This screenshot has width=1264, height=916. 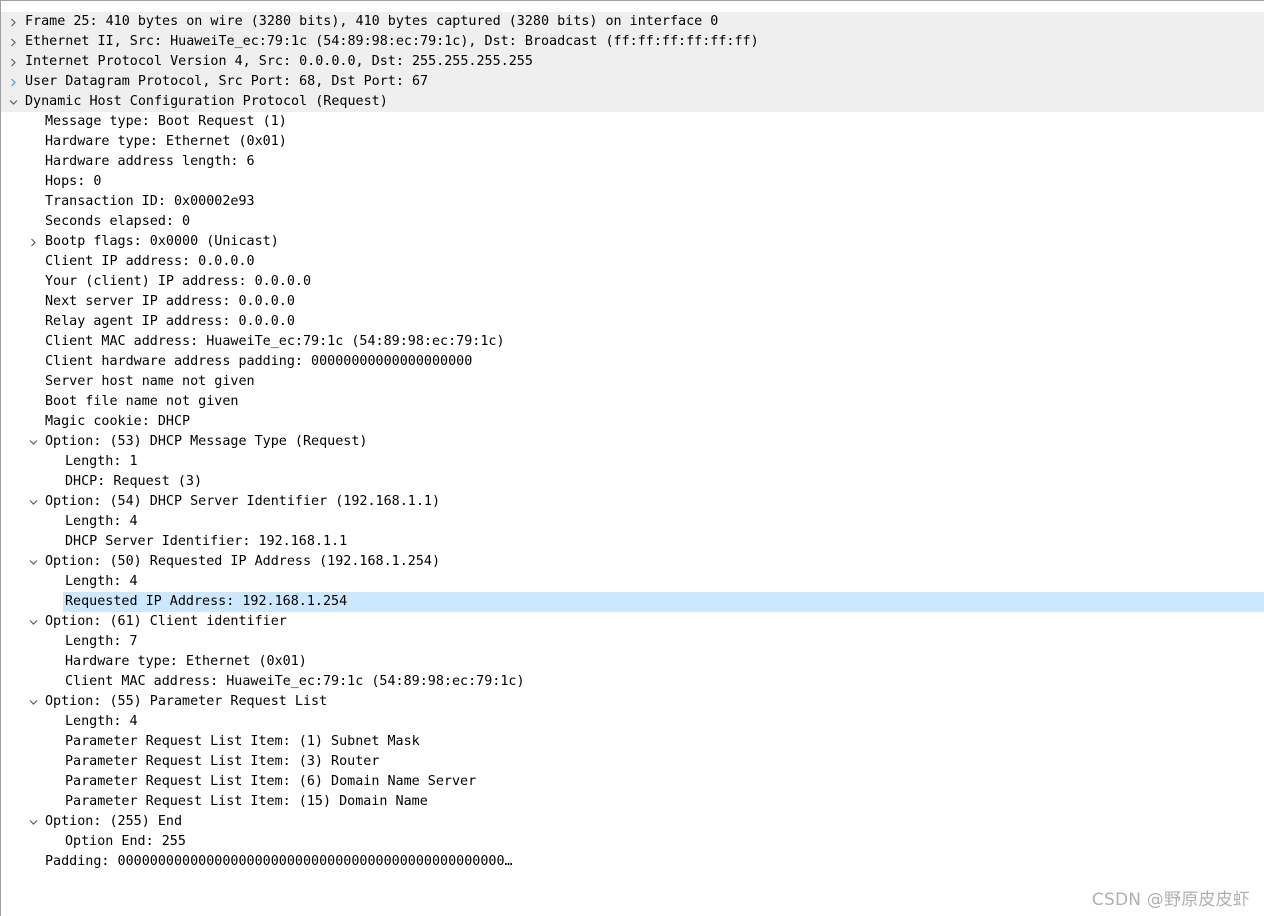 I want to click on tree-row: Client IP address: 0.0.0.0, so click(x=632, y=262).